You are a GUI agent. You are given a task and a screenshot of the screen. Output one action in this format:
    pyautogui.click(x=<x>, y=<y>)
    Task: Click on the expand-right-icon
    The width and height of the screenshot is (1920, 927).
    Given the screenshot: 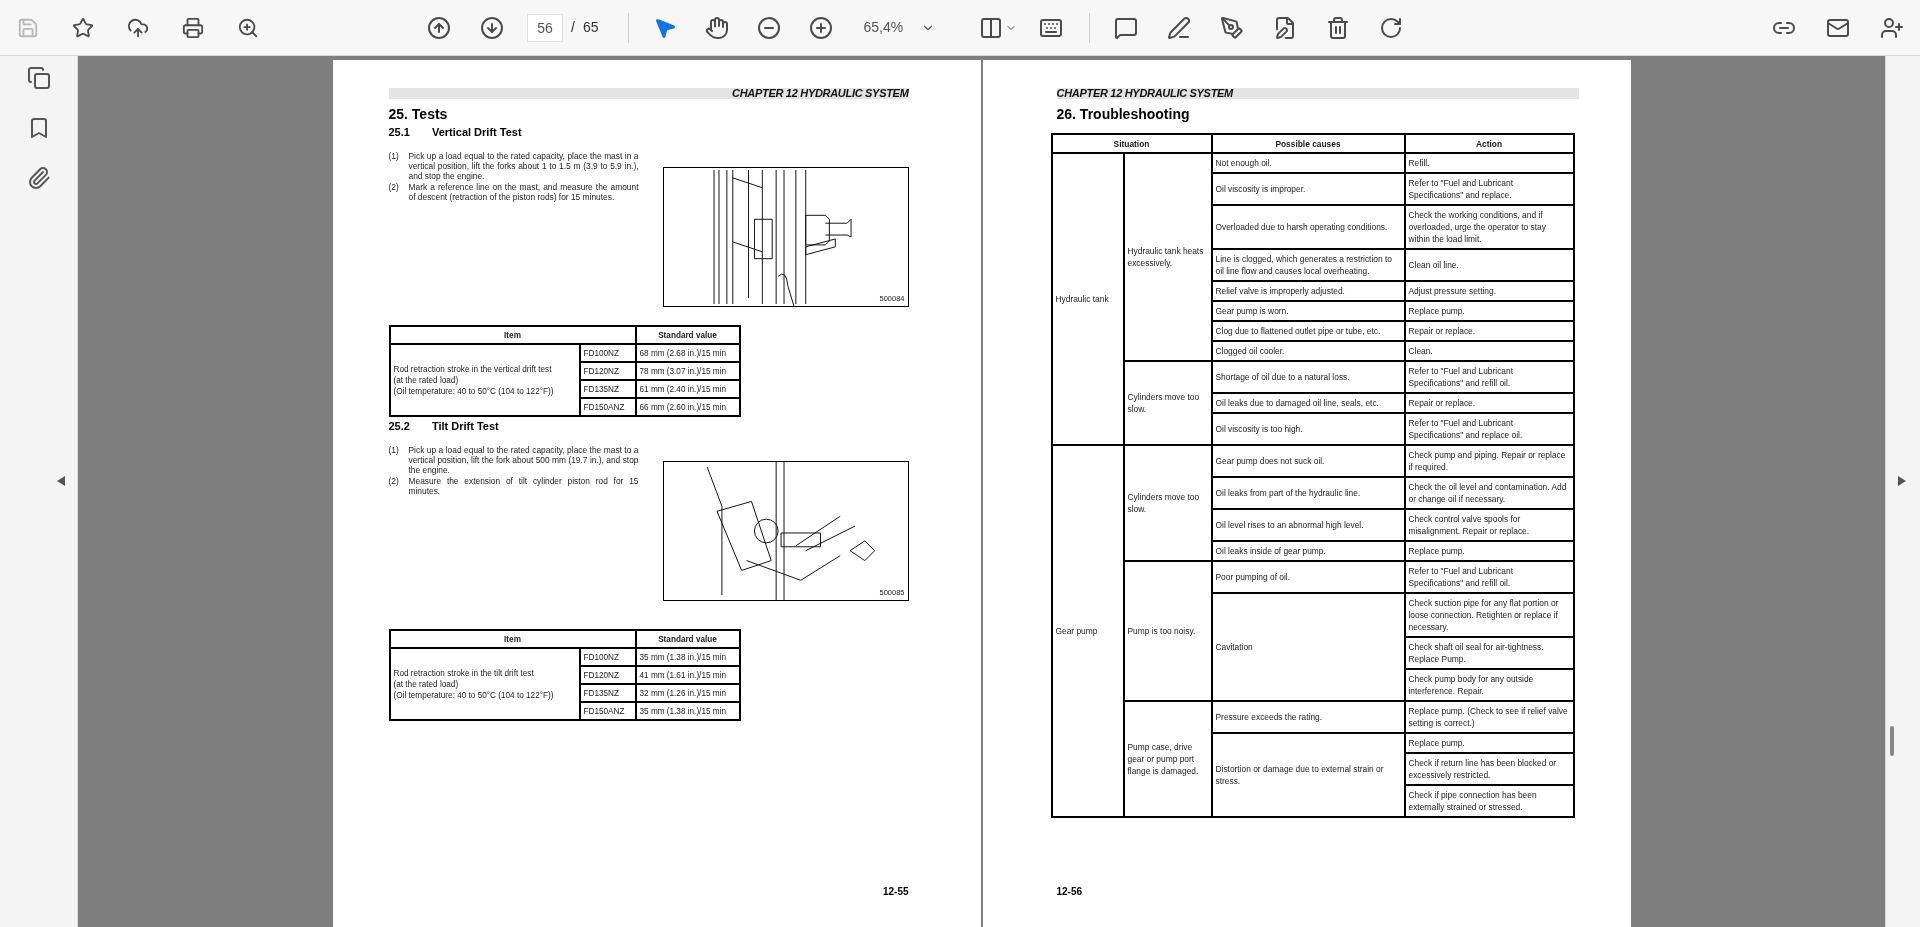 What is the action you would take?
    pyautogui.click(x=1902, y=481)
    